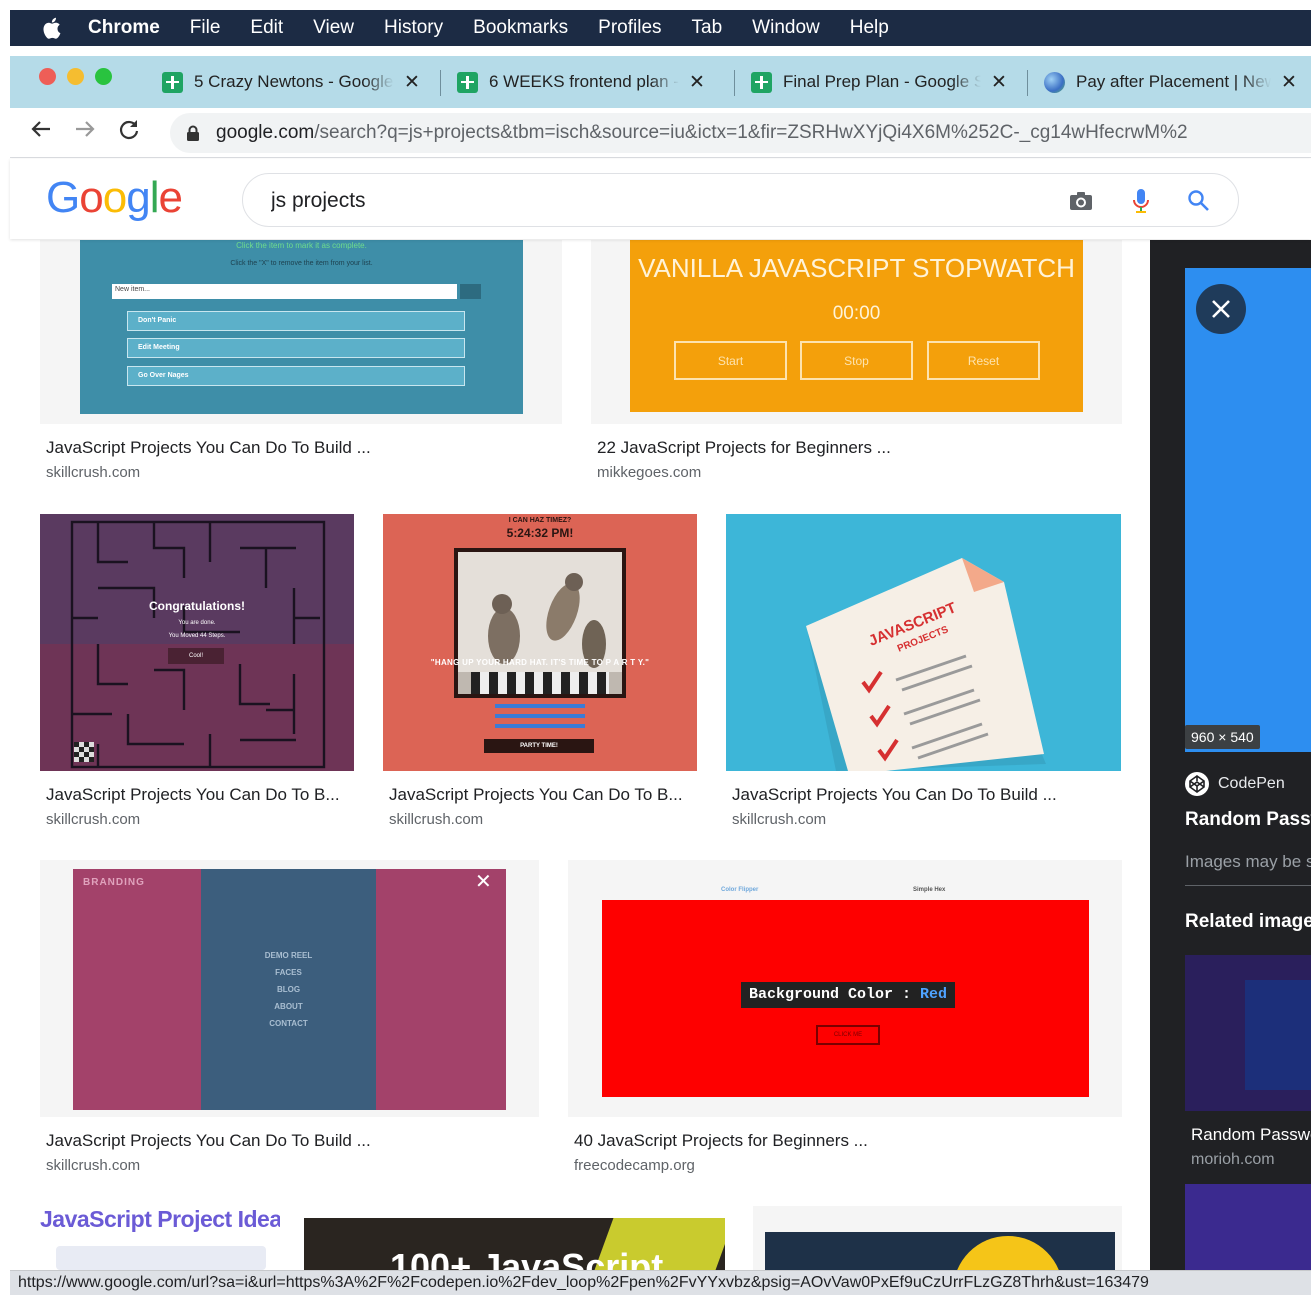  I want to click on tab-1: 5 Crazy Newtons - Google Sheets ✕, so click(291, 82).